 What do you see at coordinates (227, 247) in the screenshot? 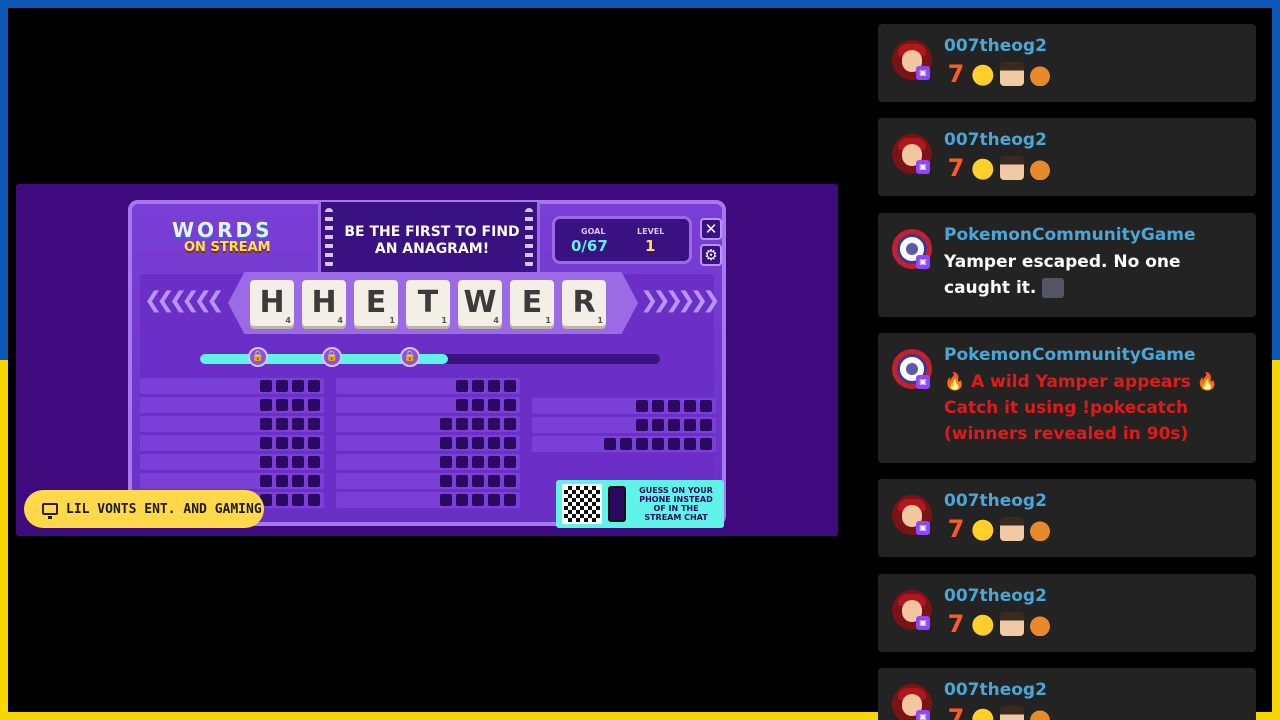
I see `logo-on-stream: ON STREAM` at bounding box center [227, 247].